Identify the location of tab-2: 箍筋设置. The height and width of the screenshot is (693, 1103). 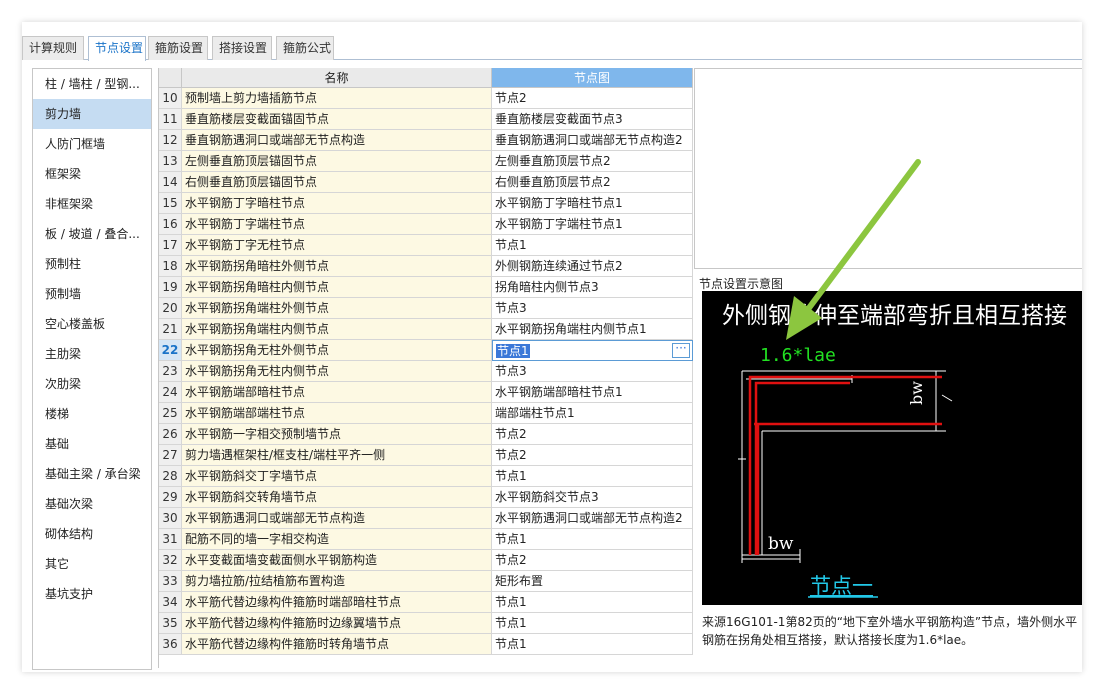
(178, 48).